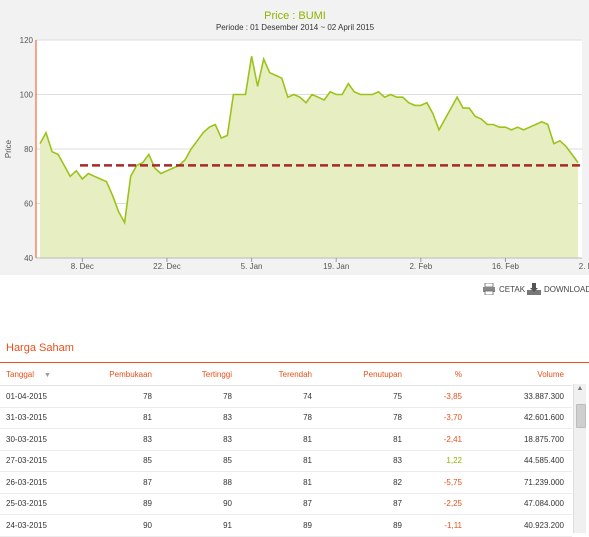  Describe the element at coordinates (365, 374) in the screenshot. I see `column-header-penutupan: Penutupan` at that location.